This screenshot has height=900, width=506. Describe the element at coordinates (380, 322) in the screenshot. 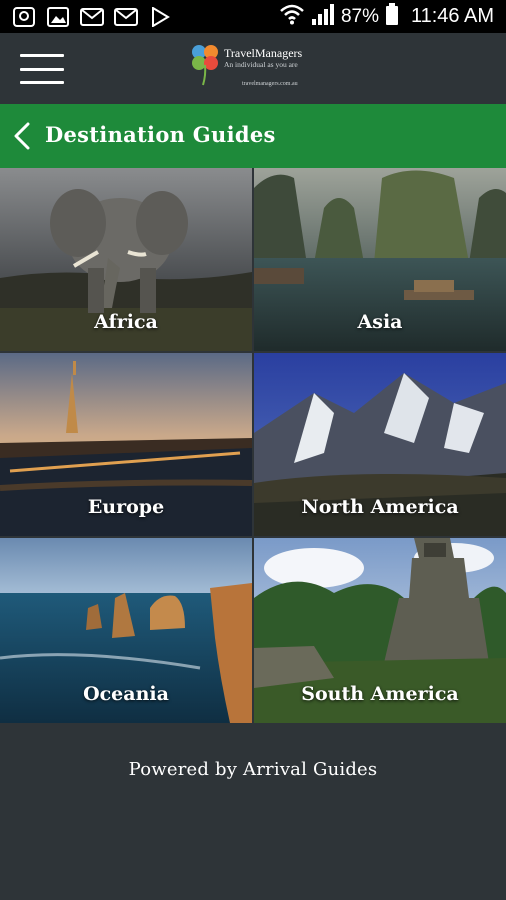

I see `destination-label: Asia` at that location.